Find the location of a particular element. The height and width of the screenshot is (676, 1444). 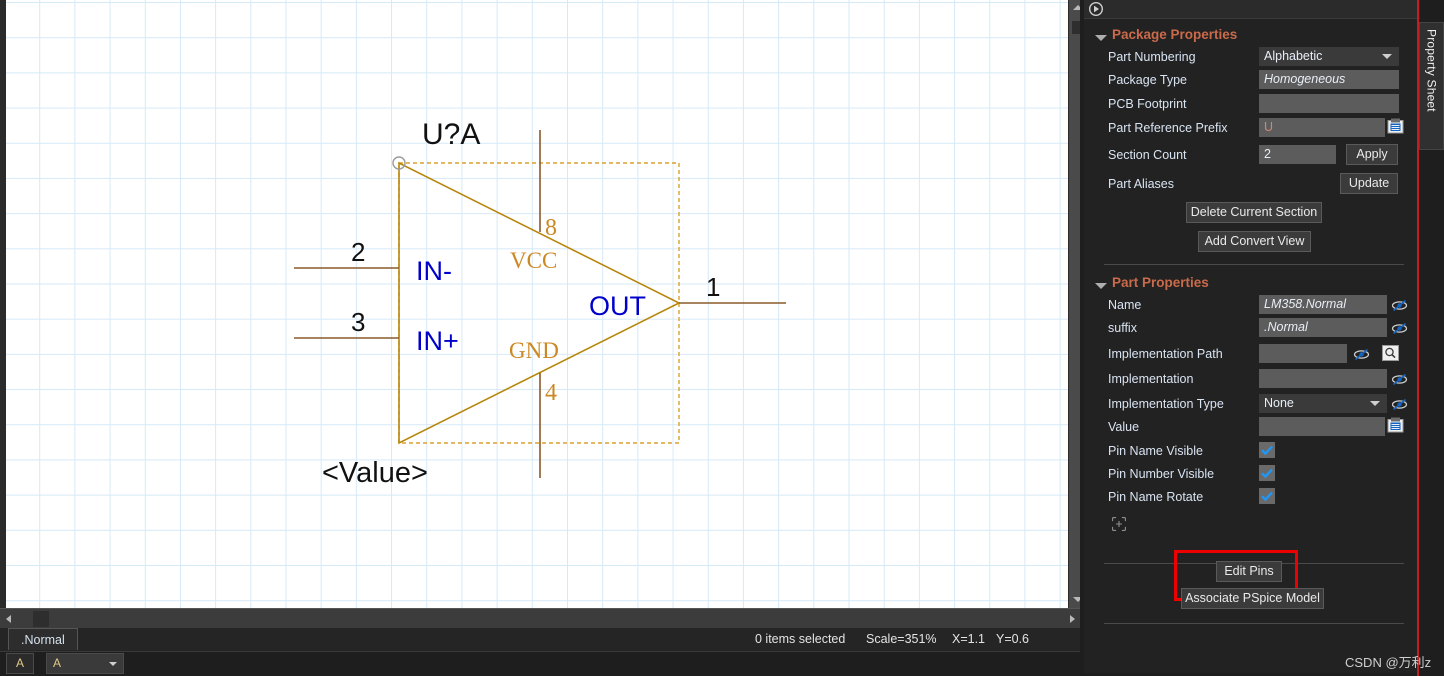

label-pin-name-visible: Pin Name Visible is located at coordinates (1155, 451).